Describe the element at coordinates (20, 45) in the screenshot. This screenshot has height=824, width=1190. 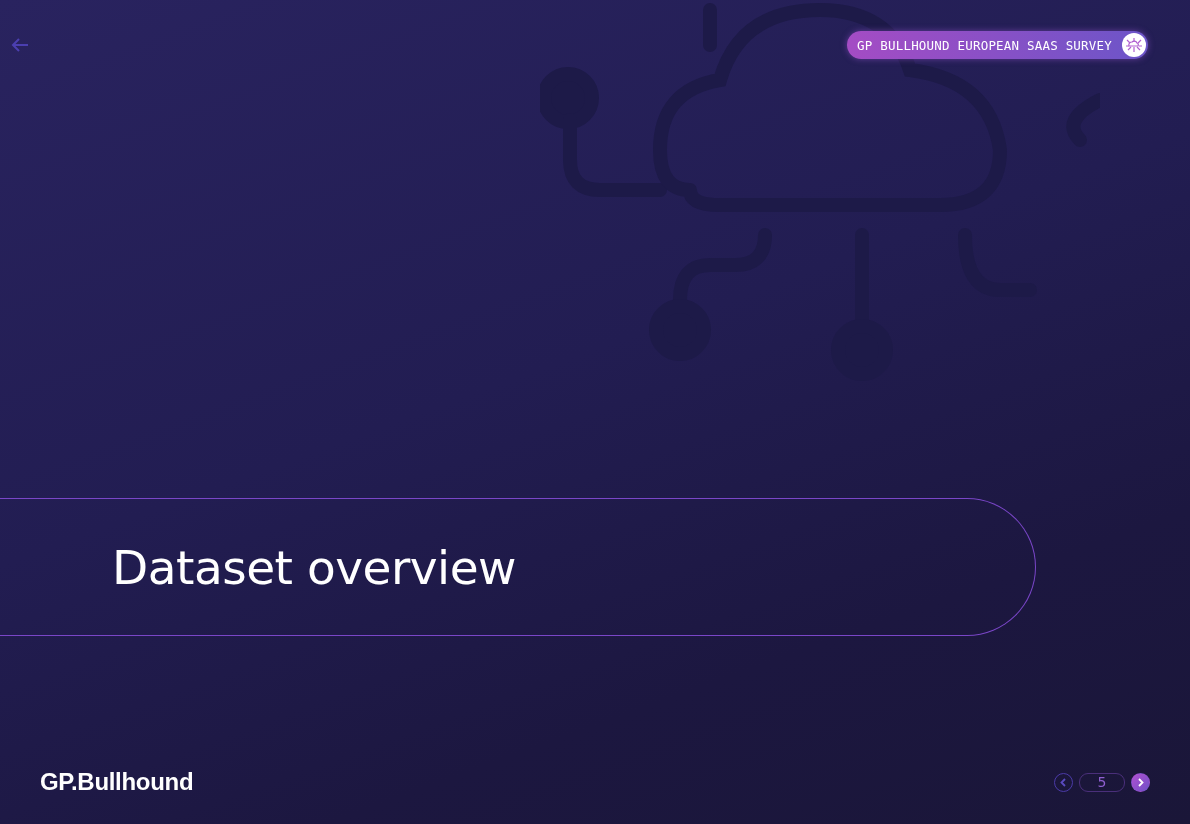
I see `back-arrow-button` at that location.